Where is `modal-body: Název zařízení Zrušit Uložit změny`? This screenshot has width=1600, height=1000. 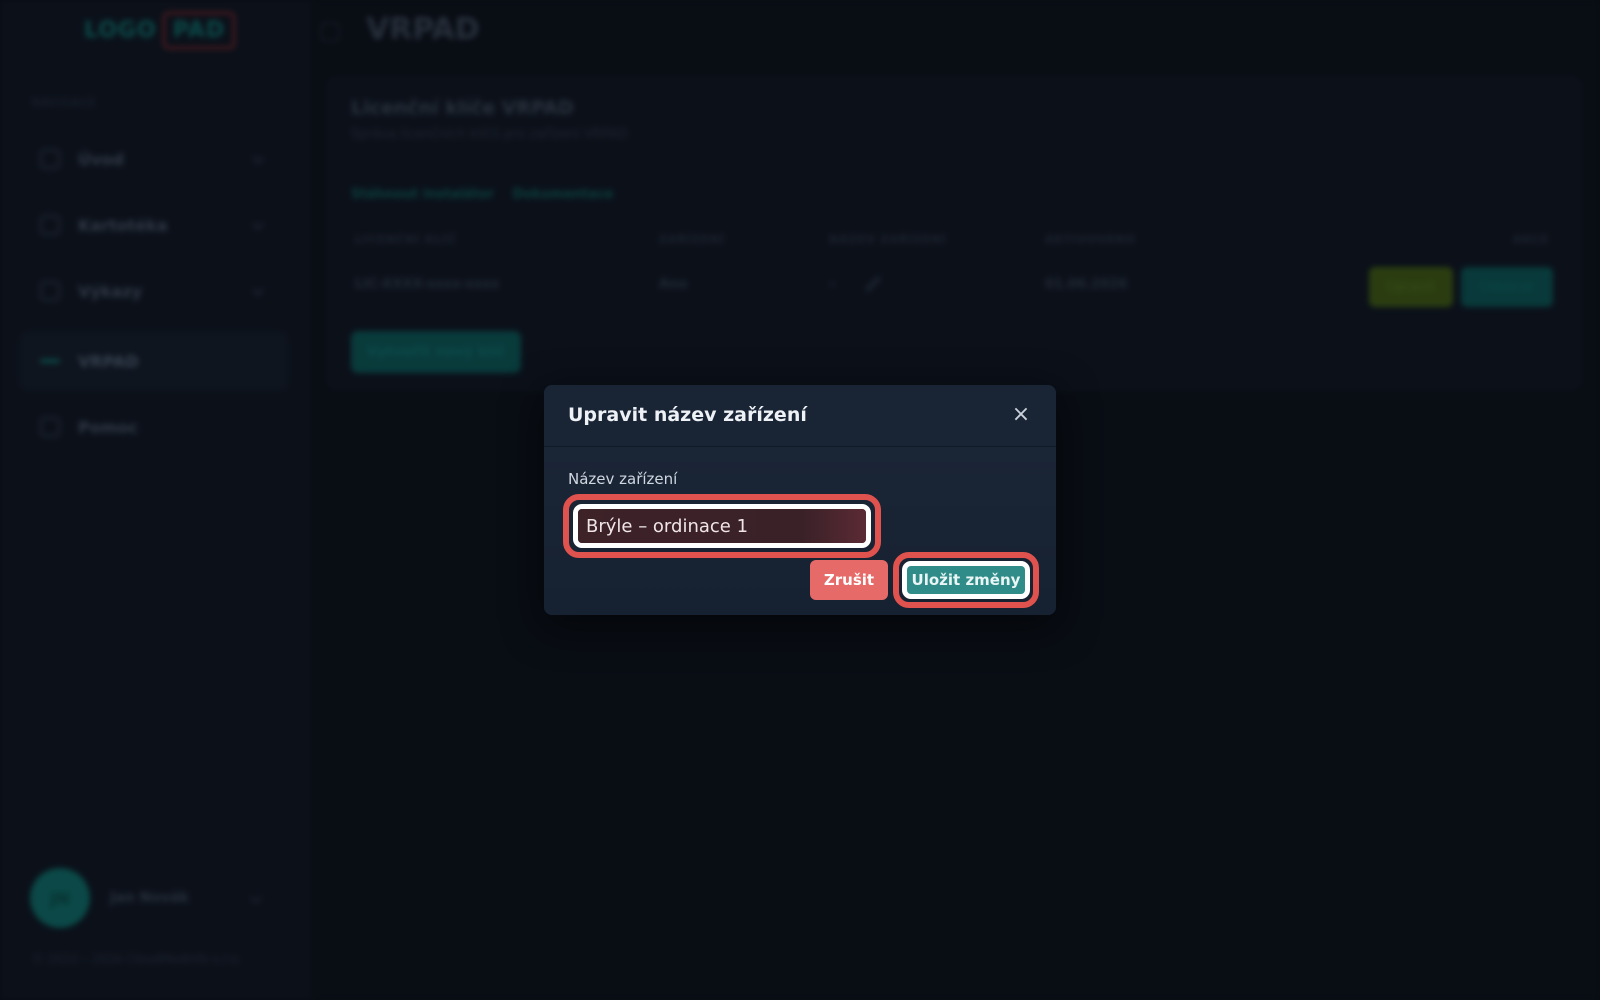
modal-body: Název zařízení Zrušit Uložit změny is located at coordinates (800, 531).